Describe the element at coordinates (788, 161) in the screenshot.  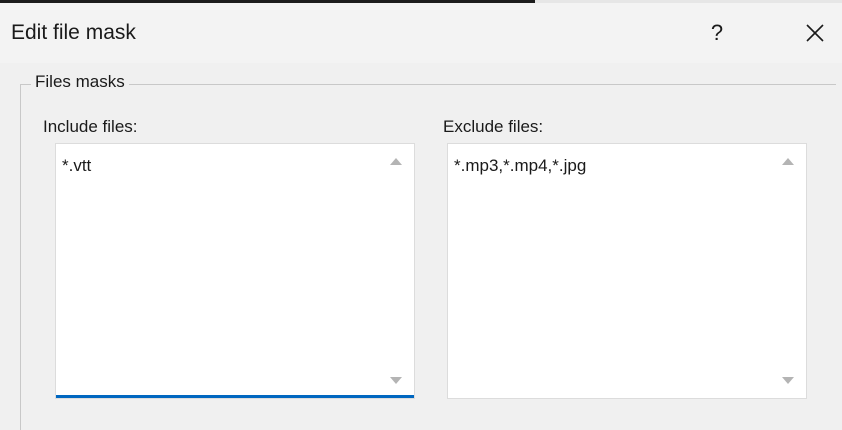
I see `exclude-scroll-up-icon` at that location.